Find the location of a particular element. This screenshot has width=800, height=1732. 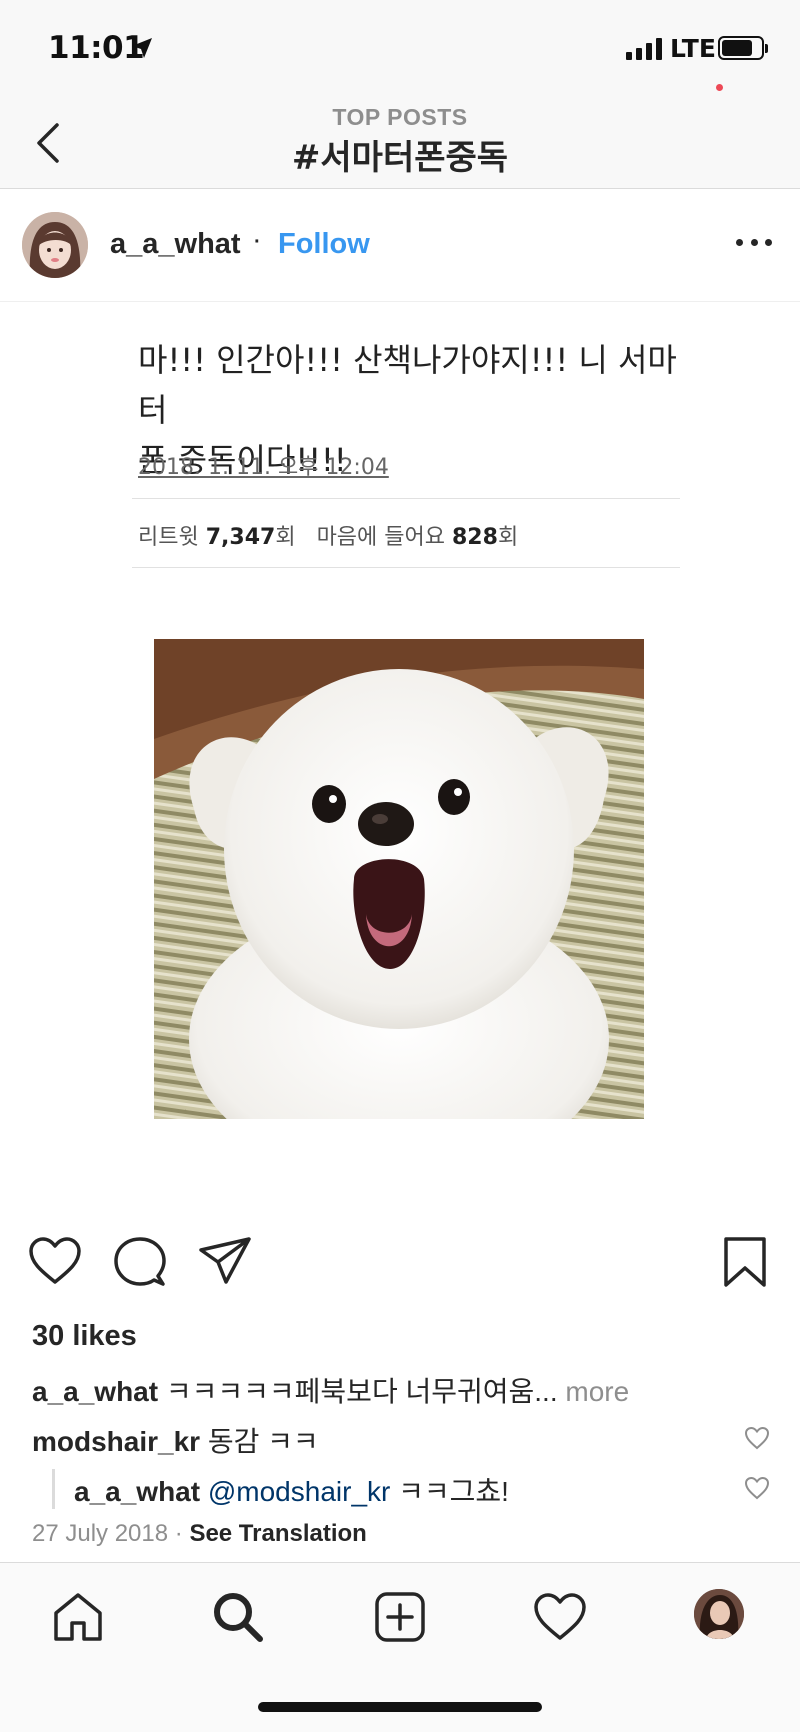

location-arrow-icon is located at coordinates (142, 48).